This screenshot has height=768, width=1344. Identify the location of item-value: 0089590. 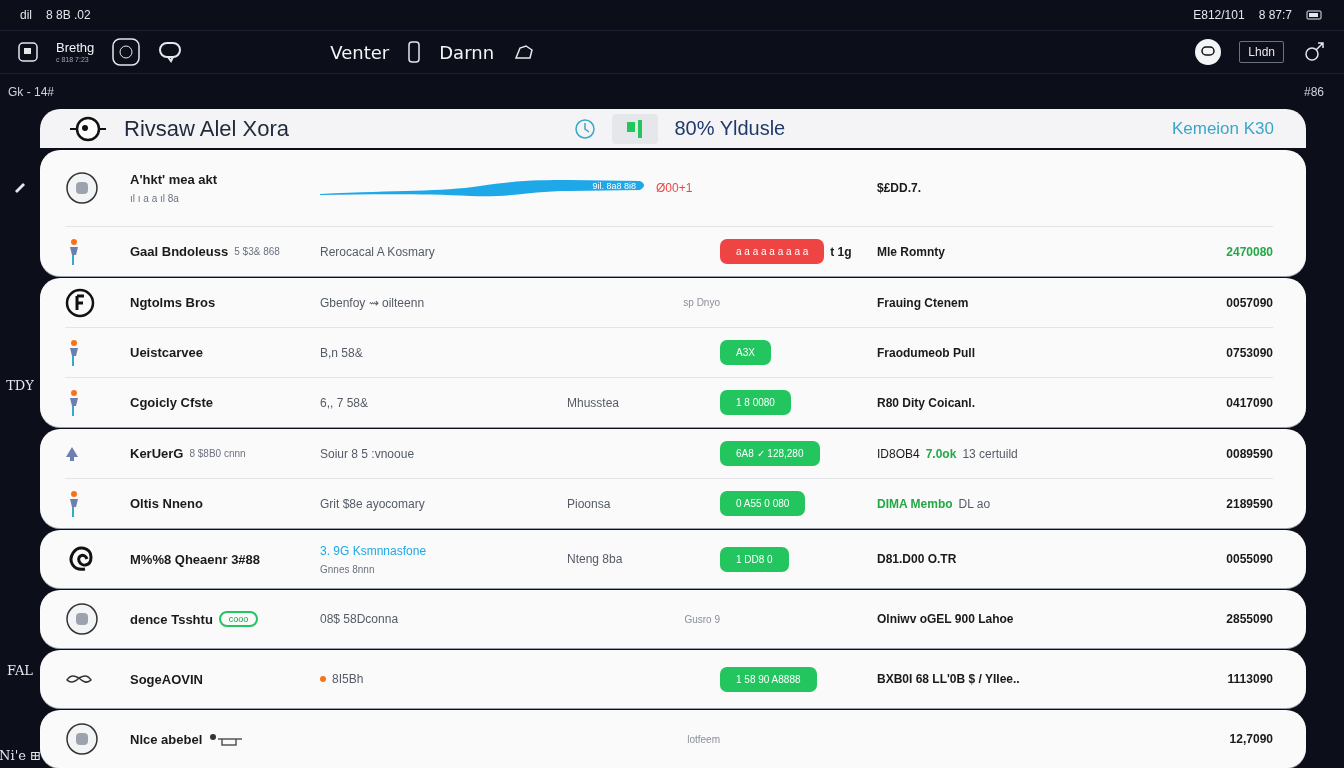
(1249, 453).